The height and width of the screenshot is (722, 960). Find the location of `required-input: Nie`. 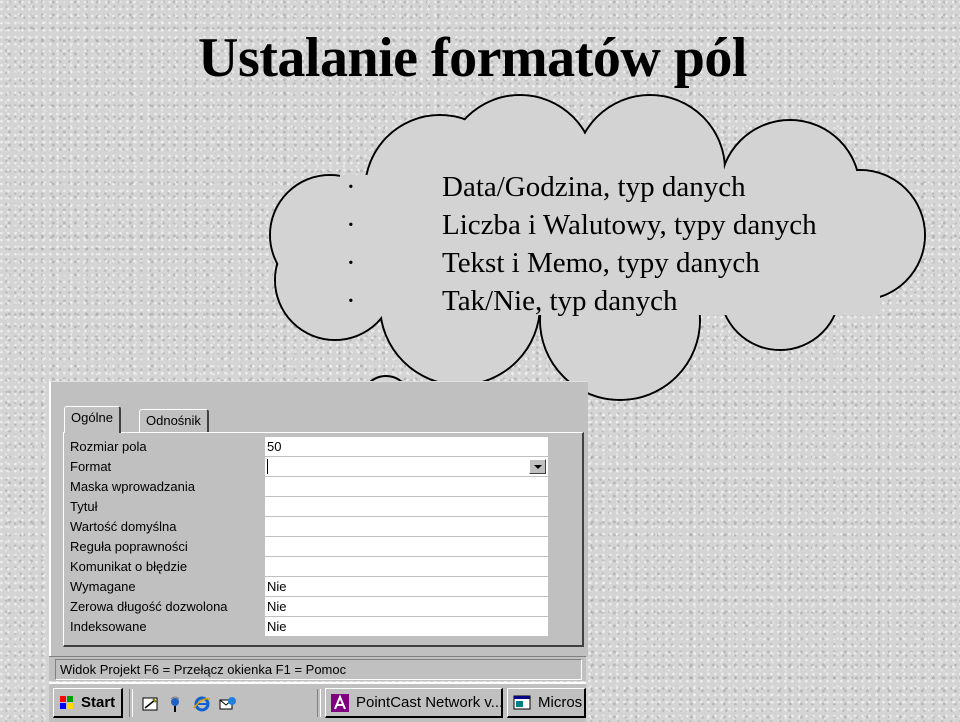

required-input: Nie is located at coordinates (406, 586).